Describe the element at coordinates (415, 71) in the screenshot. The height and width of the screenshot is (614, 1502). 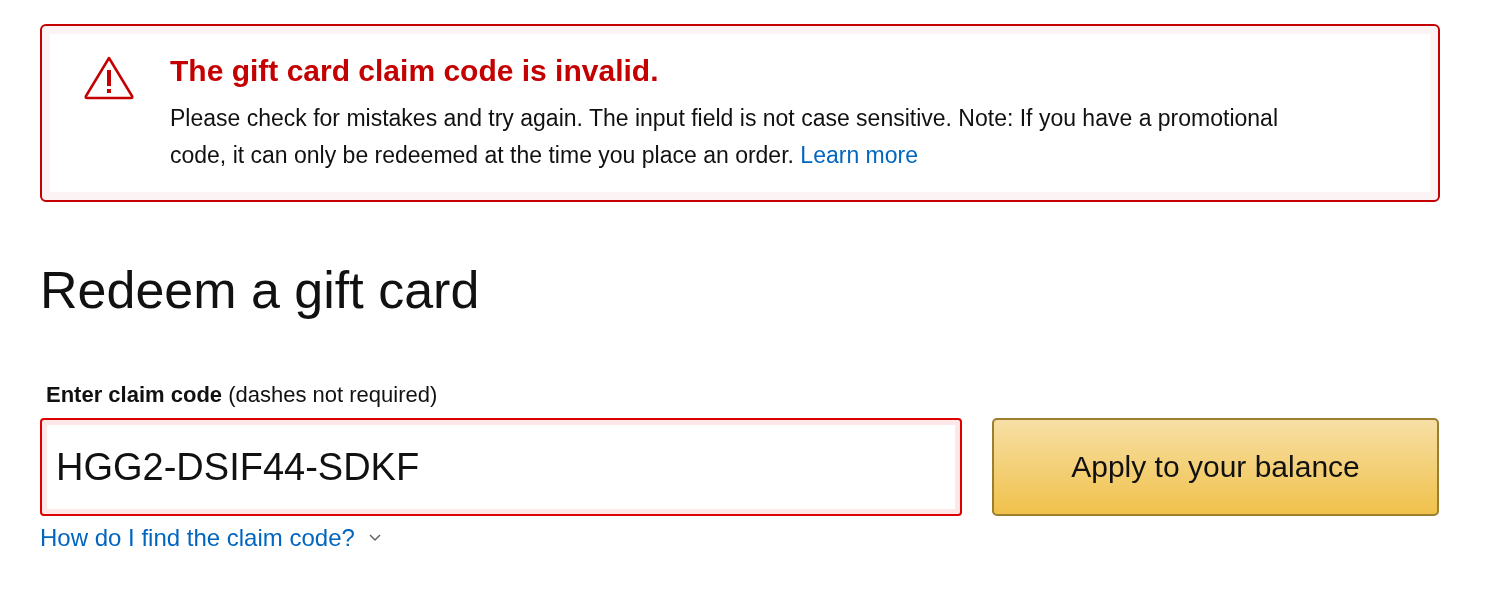
I see `alert-title: The gift card claim code is invalid.` at that location.